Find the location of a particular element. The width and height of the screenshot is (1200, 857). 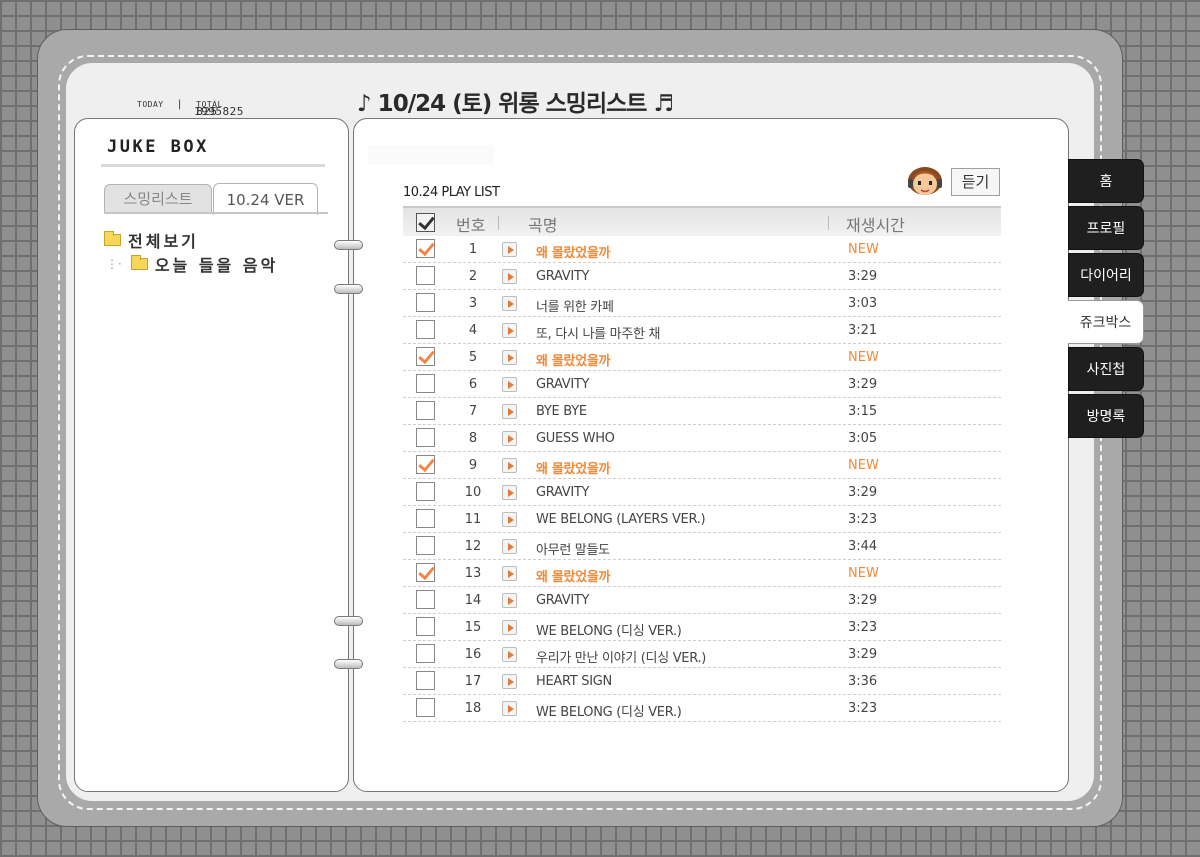

track-number: 11 is located at coordinates (473, 519).